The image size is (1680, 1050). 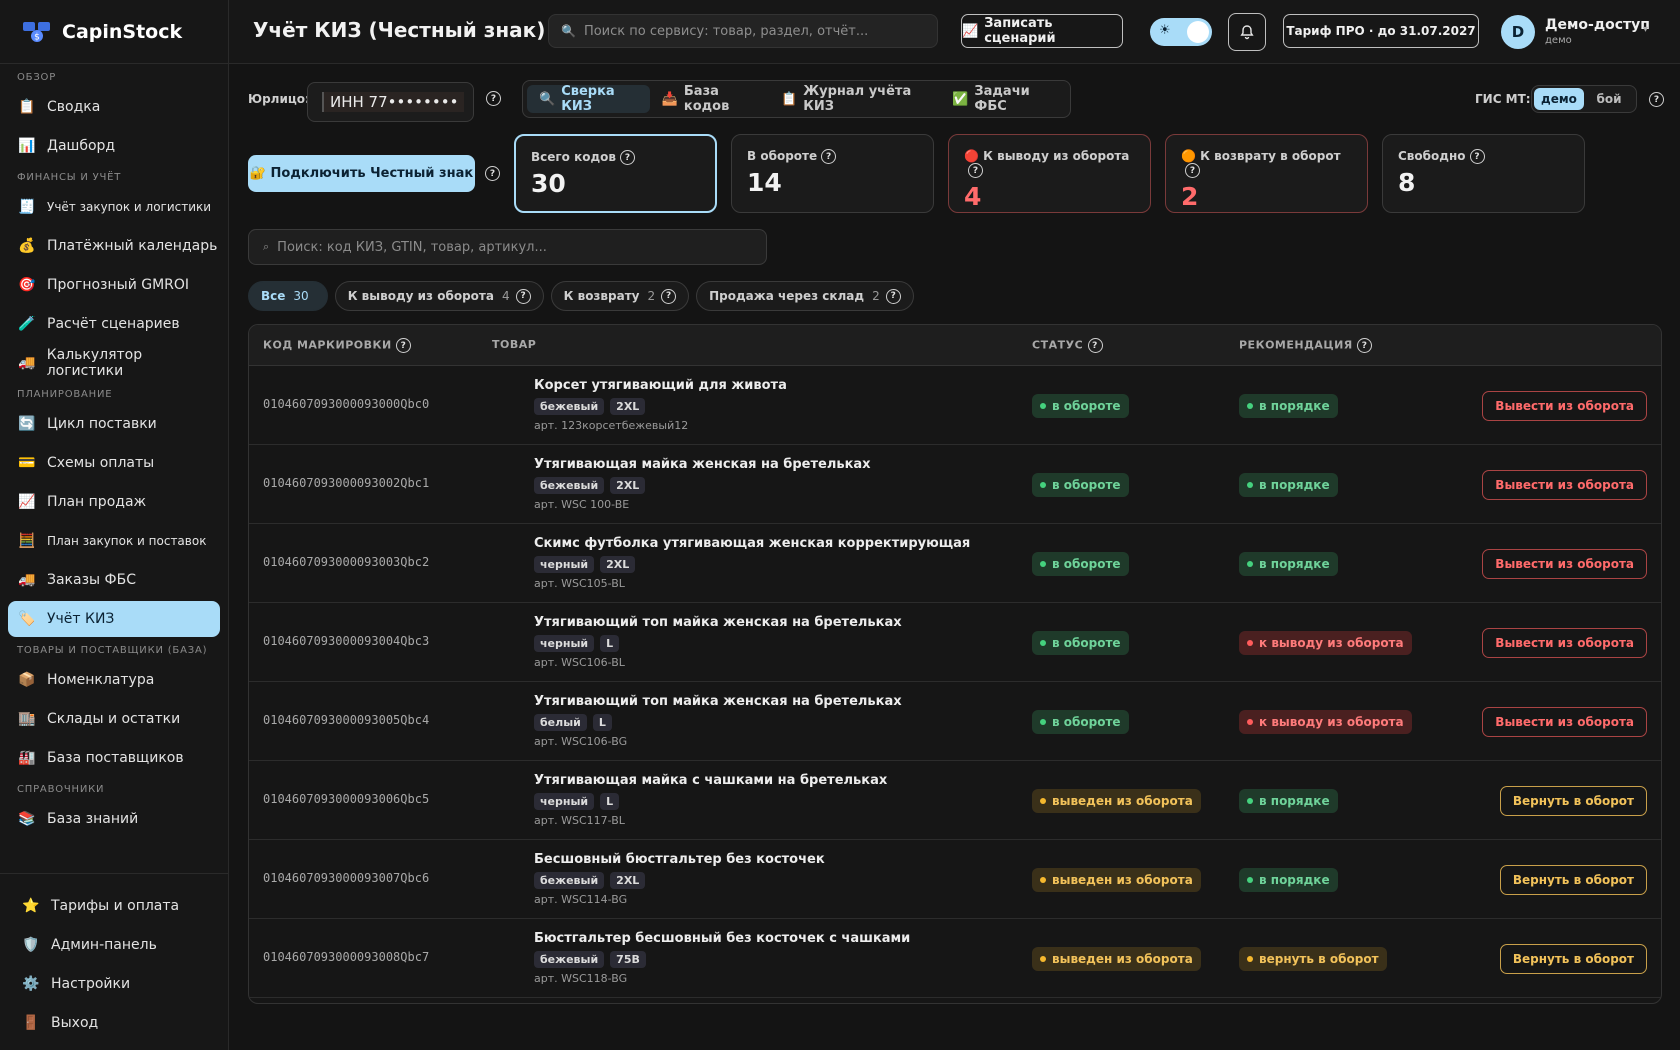 What do you see at coordinates (679, 859) in the screenshot?
I see `product-name: Бесшовный бюстгальтер без косточек` at bounding box center [679, 859].